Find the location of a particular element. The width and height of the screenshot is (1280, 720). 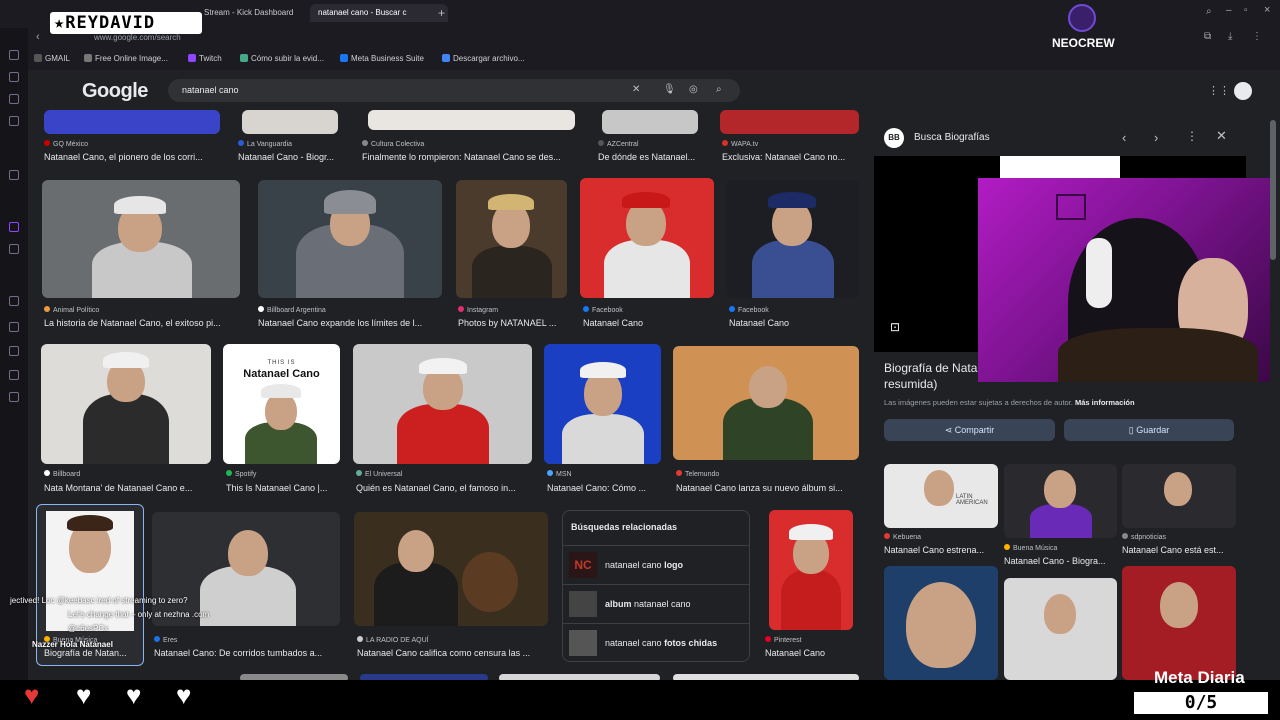

next-icon: › is located at coordinates (1156, 137).